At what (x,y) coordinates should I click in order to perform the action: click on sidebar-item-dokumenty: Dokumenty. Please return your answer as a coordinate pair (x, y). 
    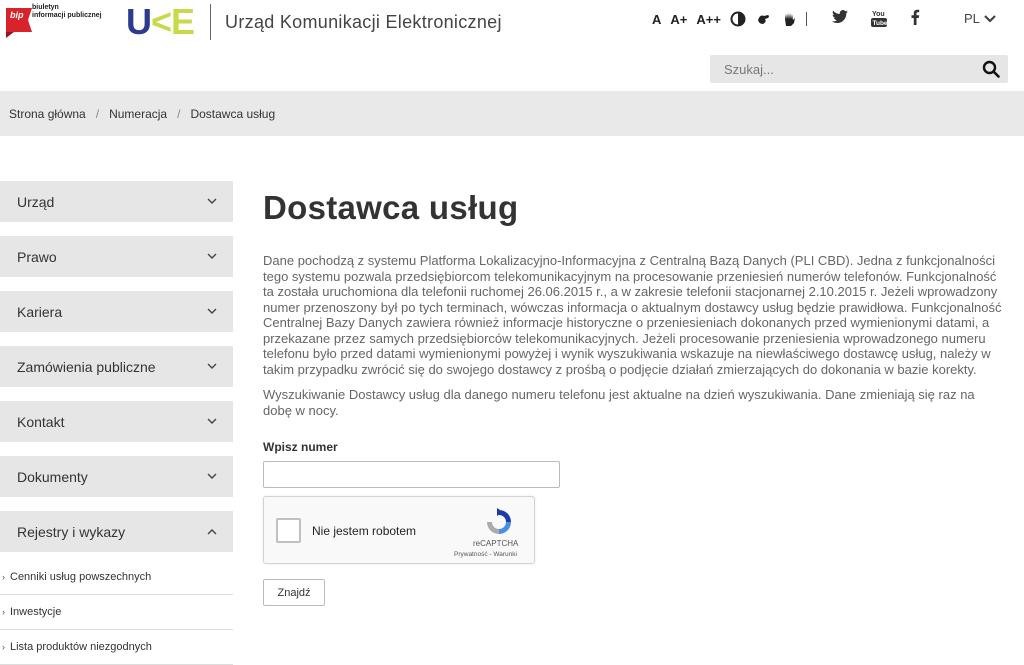
    Looking at the image, I should click on (116, 476).